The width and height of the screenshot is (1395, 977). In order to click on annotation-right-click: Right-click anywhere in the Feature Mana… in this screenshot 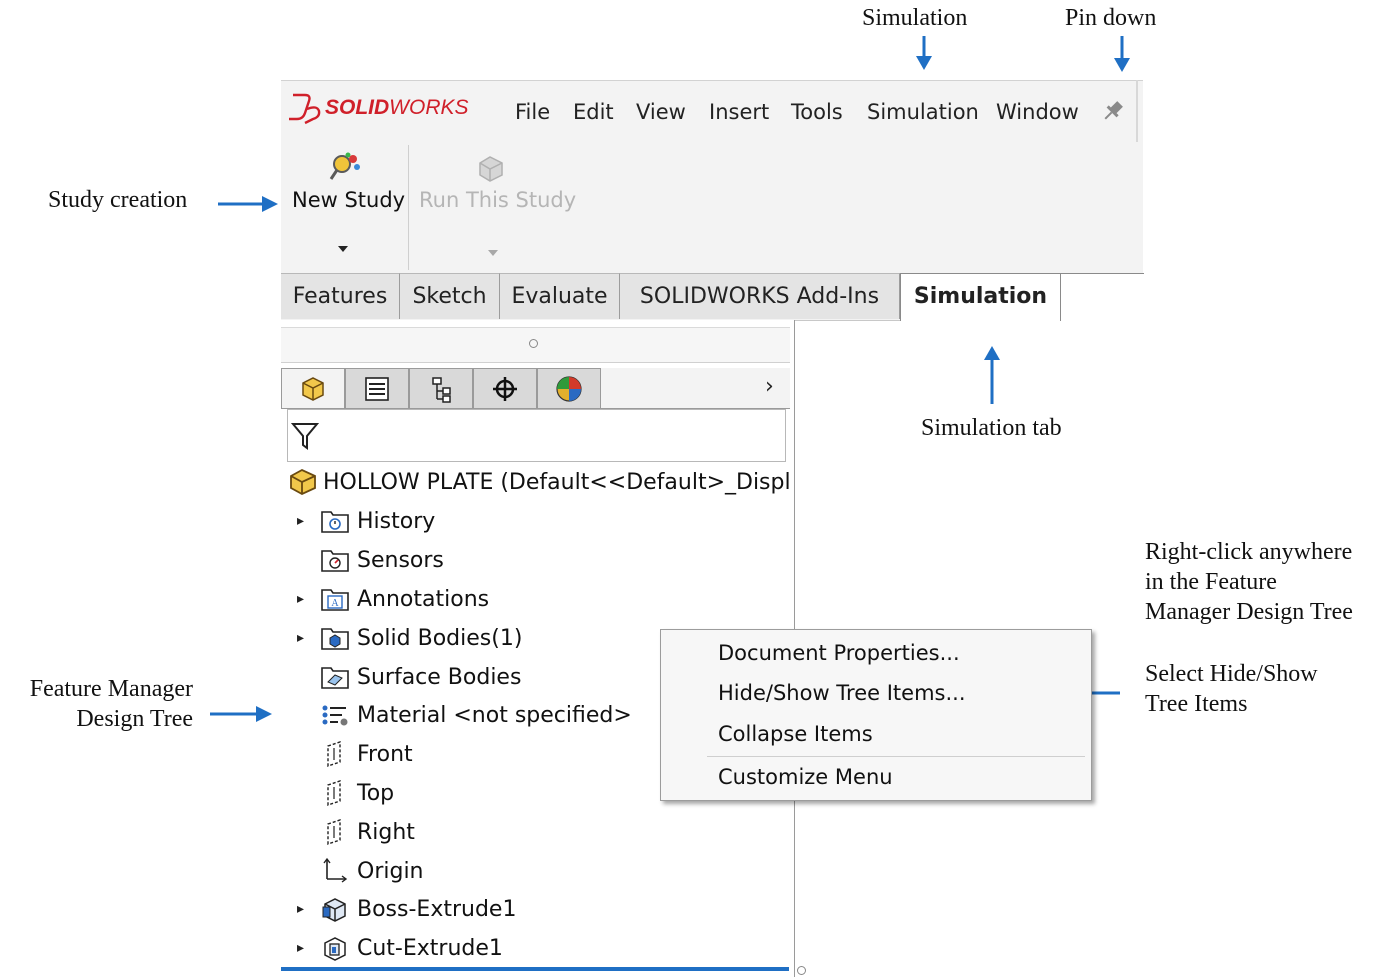, I will do `click(1249, 582)`.